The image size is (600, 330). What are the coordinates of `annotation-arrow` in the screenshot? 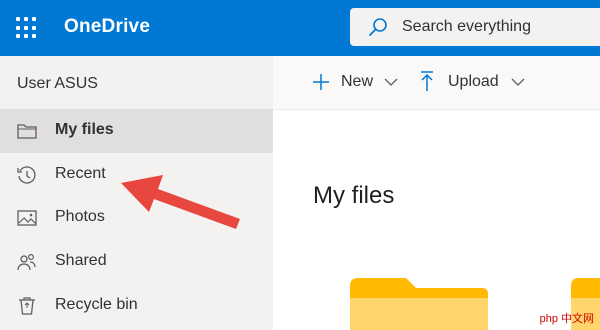 It's located at (180, 202).